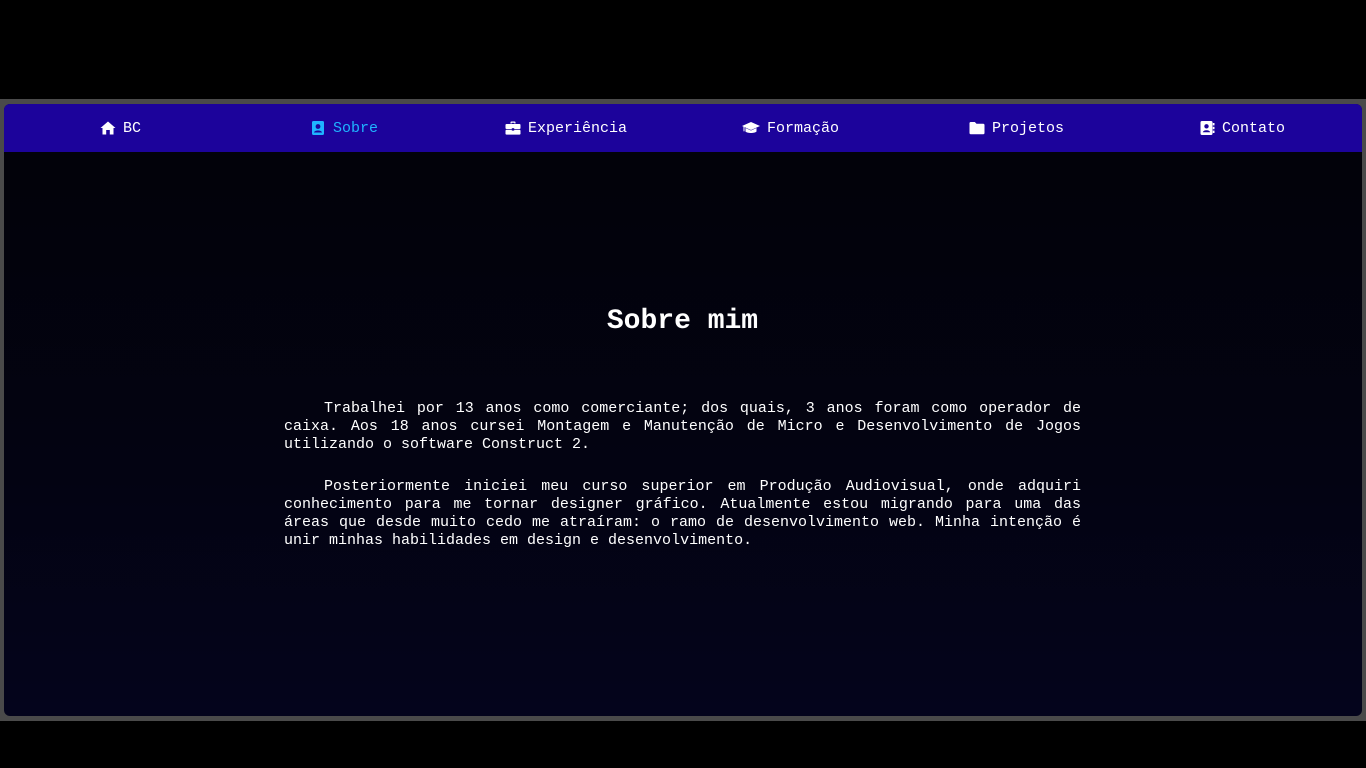  I want to click on folder-icon, so click(977, 128).